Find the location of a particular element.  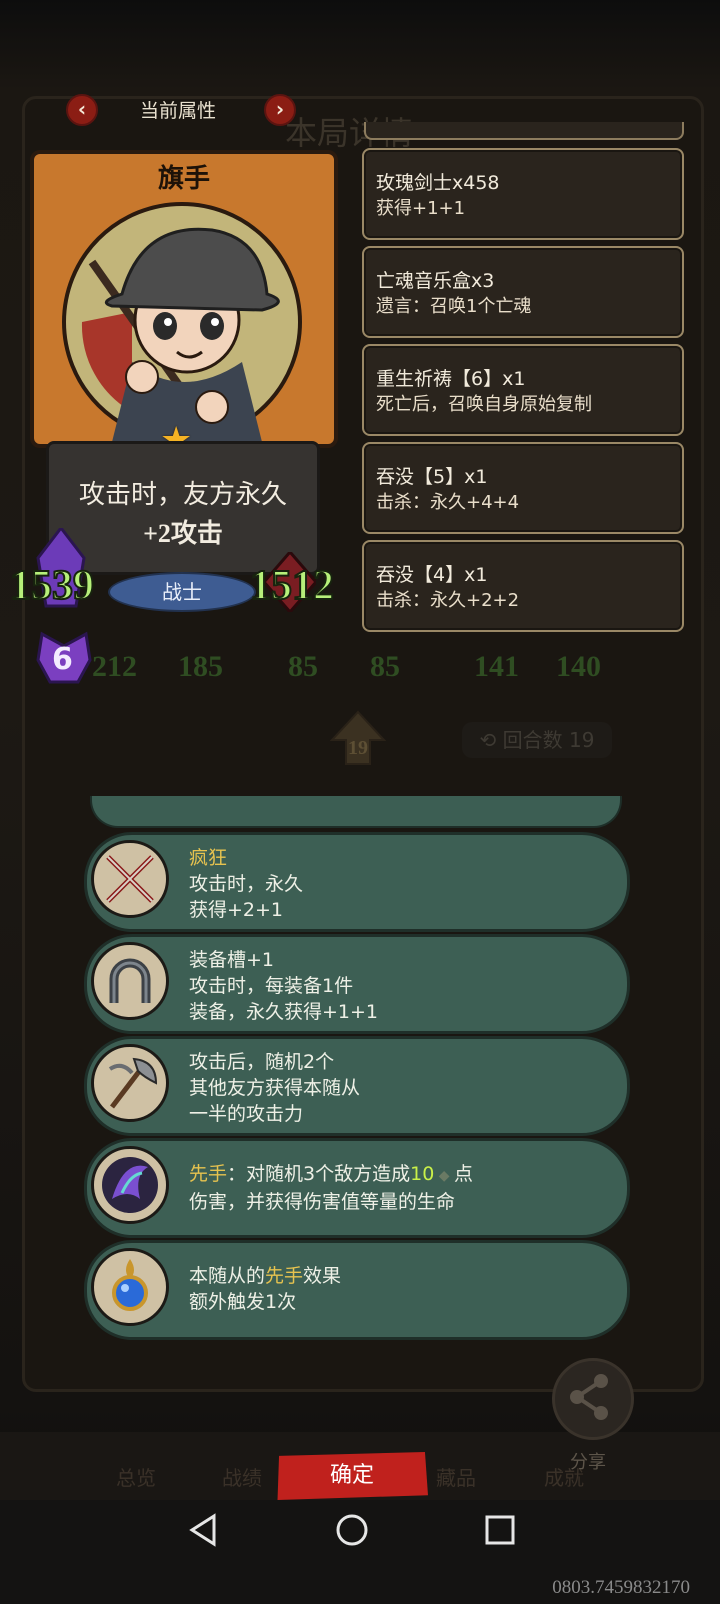

record-name: 吞没【5】x1 is located at coordinates (432, 477).